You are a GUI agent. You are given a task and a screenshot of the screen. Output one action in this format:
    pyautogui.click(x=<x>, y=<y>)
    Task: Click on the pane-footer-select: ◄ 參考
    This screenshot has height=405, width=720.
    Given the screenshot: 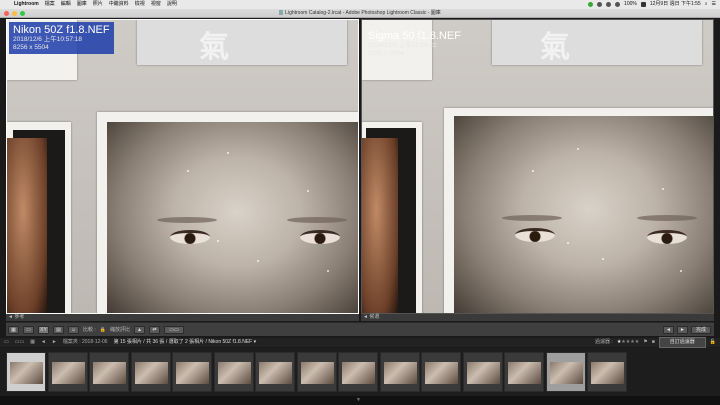 What is the action you would take?
    pyautogui.click(x=182, y=317)
    